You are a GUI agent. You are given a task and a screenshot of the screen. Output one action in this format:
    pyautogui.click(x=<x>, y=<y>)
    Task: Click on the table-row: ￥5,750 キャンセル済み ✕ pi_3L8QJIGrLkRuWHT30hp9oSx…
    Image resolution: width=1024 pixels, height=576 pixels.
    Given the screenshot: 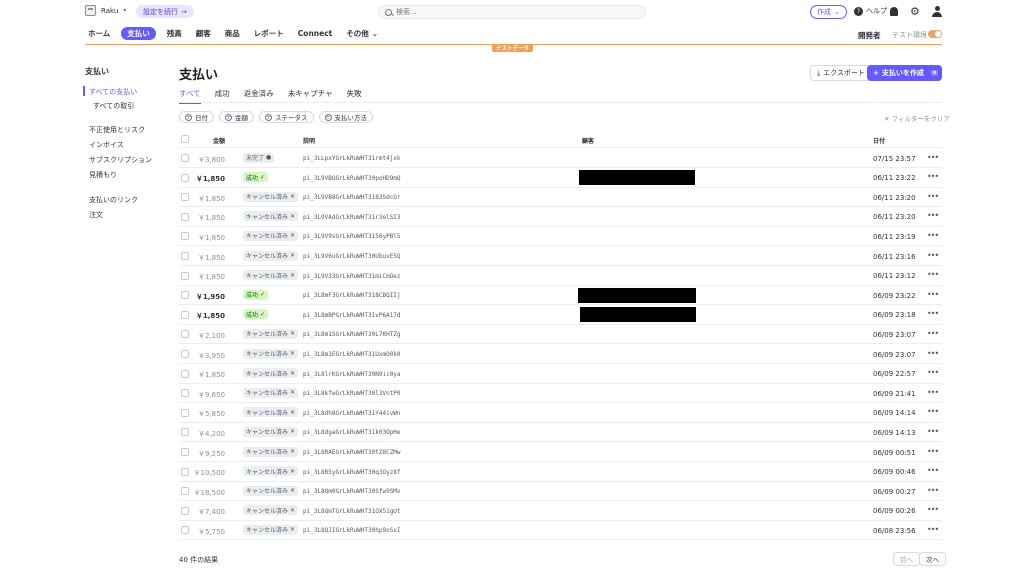 What is the action you would take?
    pyautogui.click(x=560, y=531)
    